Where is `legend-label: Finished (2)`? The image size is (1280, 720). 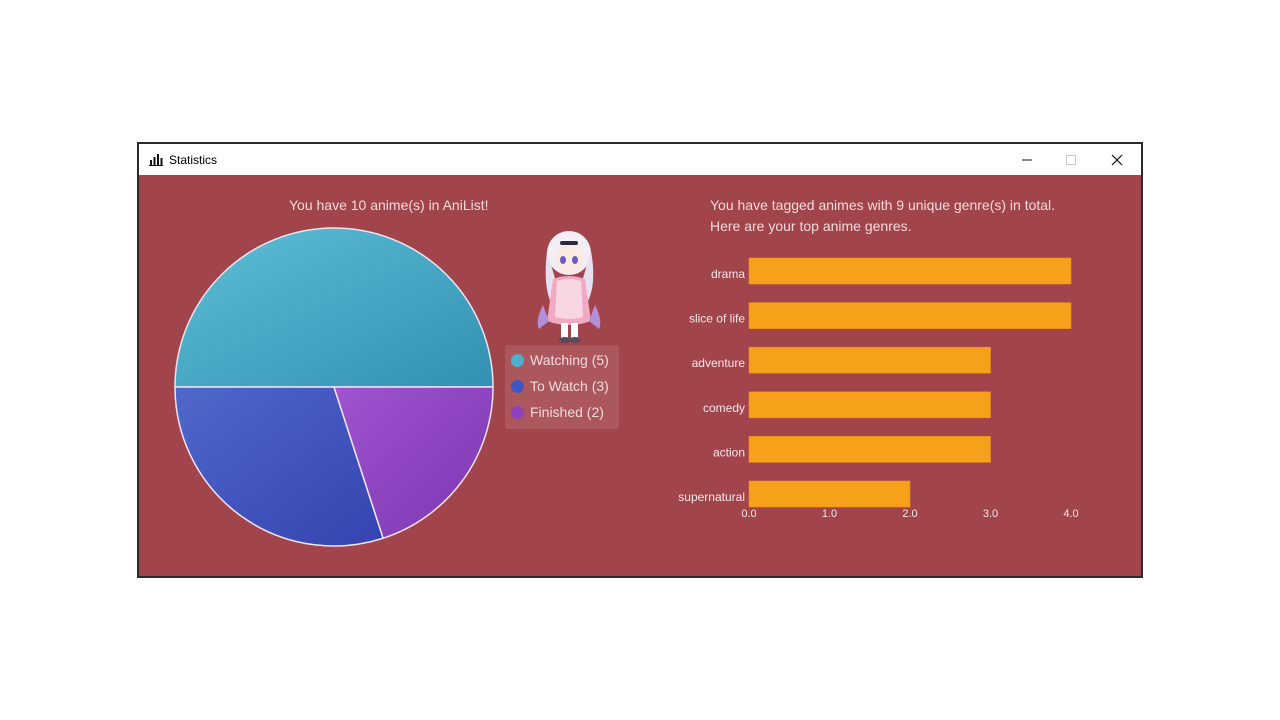
legend-label: Finished (2) is located at coordinates (567, 412).